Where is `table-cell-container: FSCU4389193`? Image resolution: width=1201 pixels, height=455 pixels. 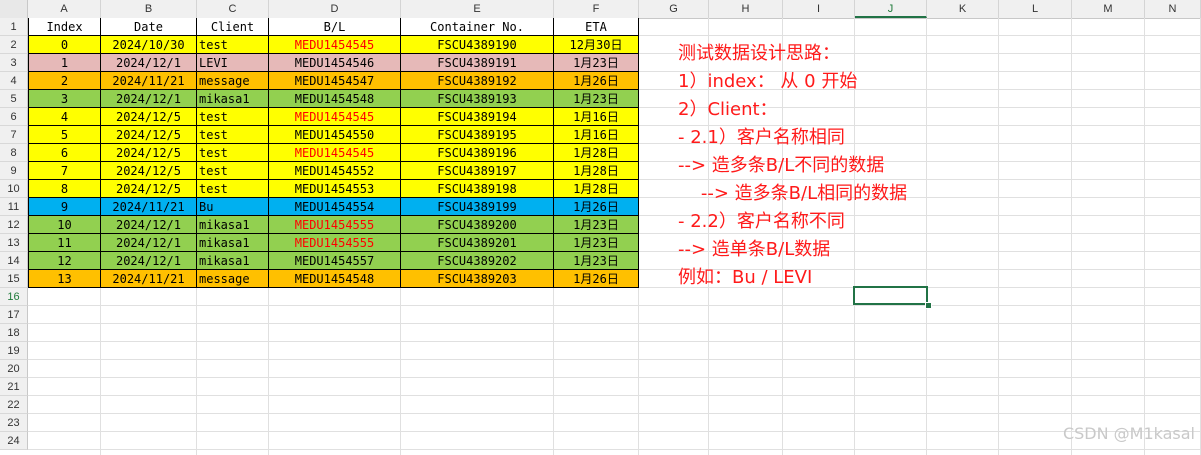
table-cell-container: FSCU4389193 is located at coordinates (477, 99).